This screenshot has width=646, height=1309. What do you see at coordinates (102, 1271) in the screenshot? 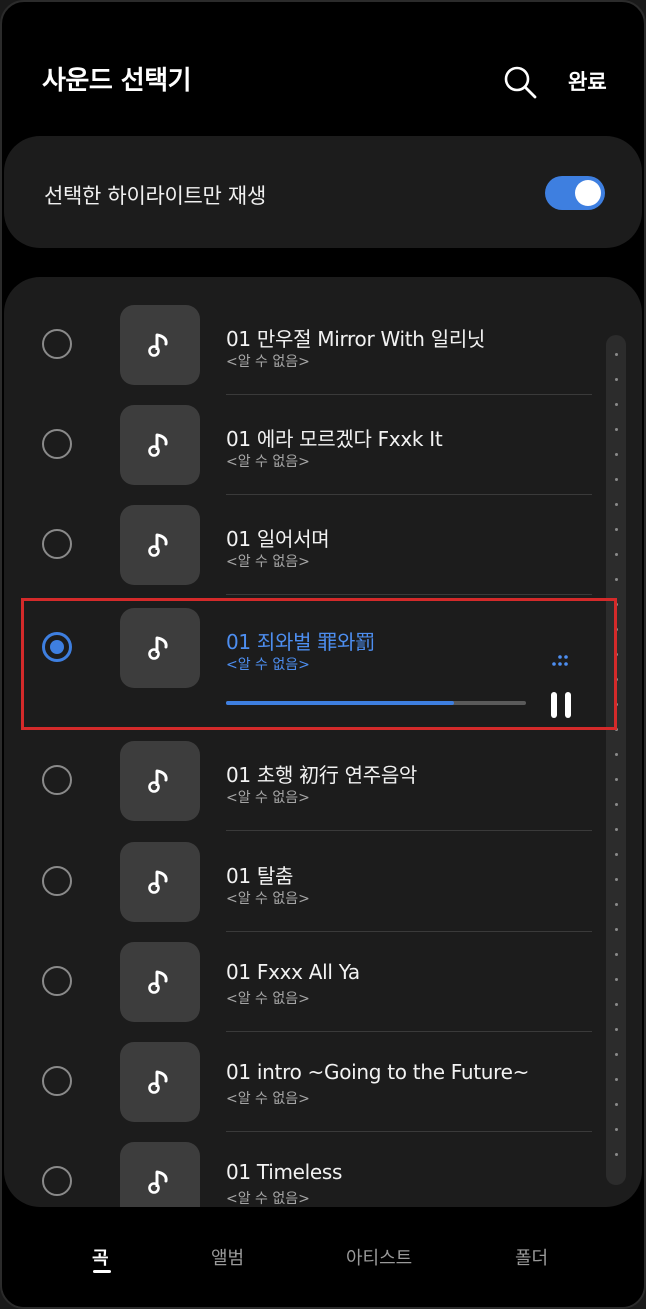
I see `active-tab-indicator` at bounding box center [102, 1271].